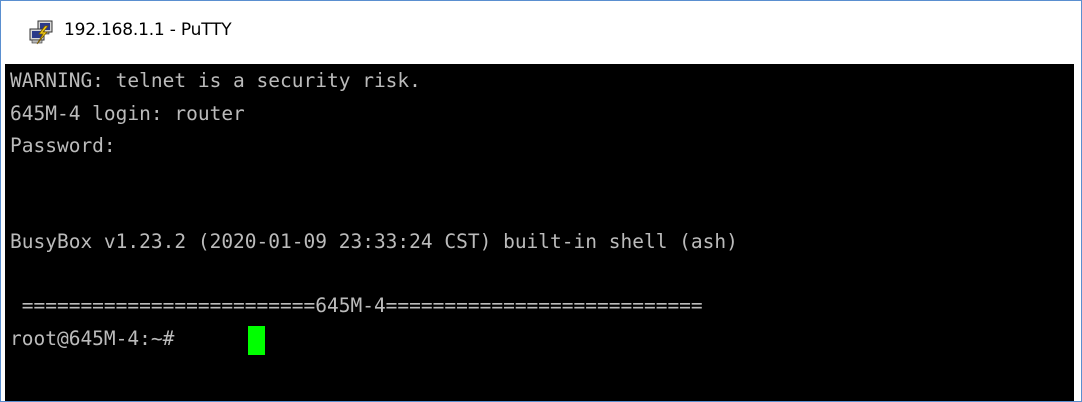 This screenshot has width=1082, height=402. What do you see at coordinates (256, 340) in the screenshot?
I see `terminal-cursor` at bounding box center [256, 340].